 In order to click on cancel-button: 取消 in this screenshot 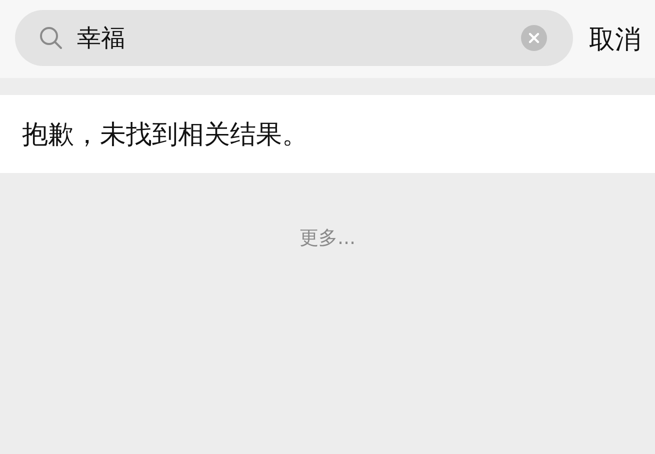, I will do `click(615, 39)`.